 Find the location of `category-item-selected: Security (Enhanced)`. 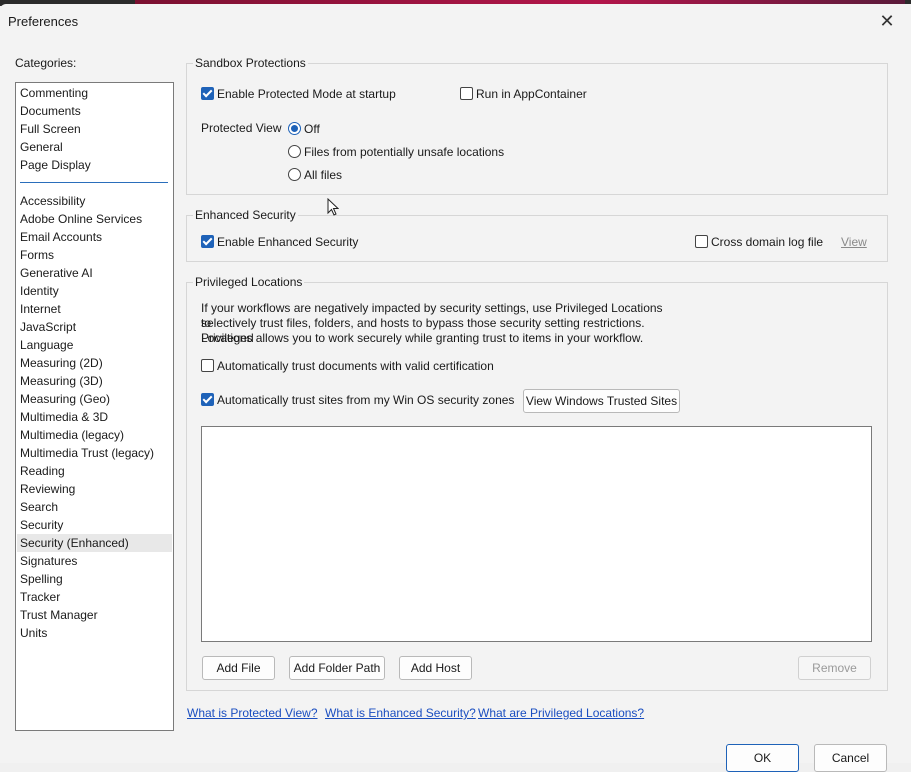

category-item-selected: Security (Enhanced) is located at coordinates (94, 543).